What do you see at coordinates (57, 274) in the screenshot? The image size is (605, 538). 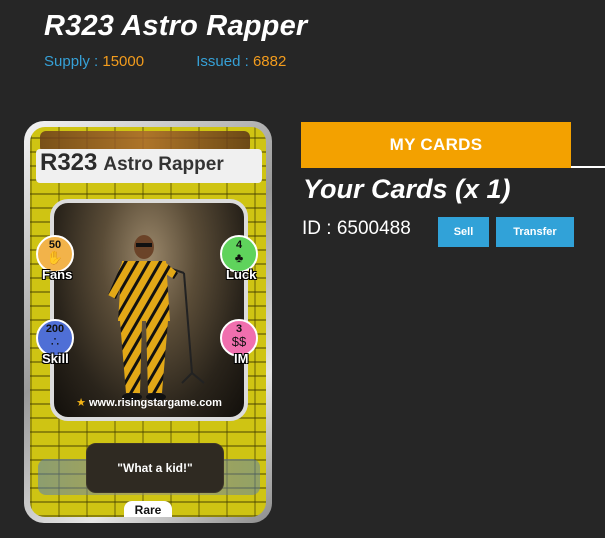 I see `fans-label: Fans` at bounding box center [57, 274].